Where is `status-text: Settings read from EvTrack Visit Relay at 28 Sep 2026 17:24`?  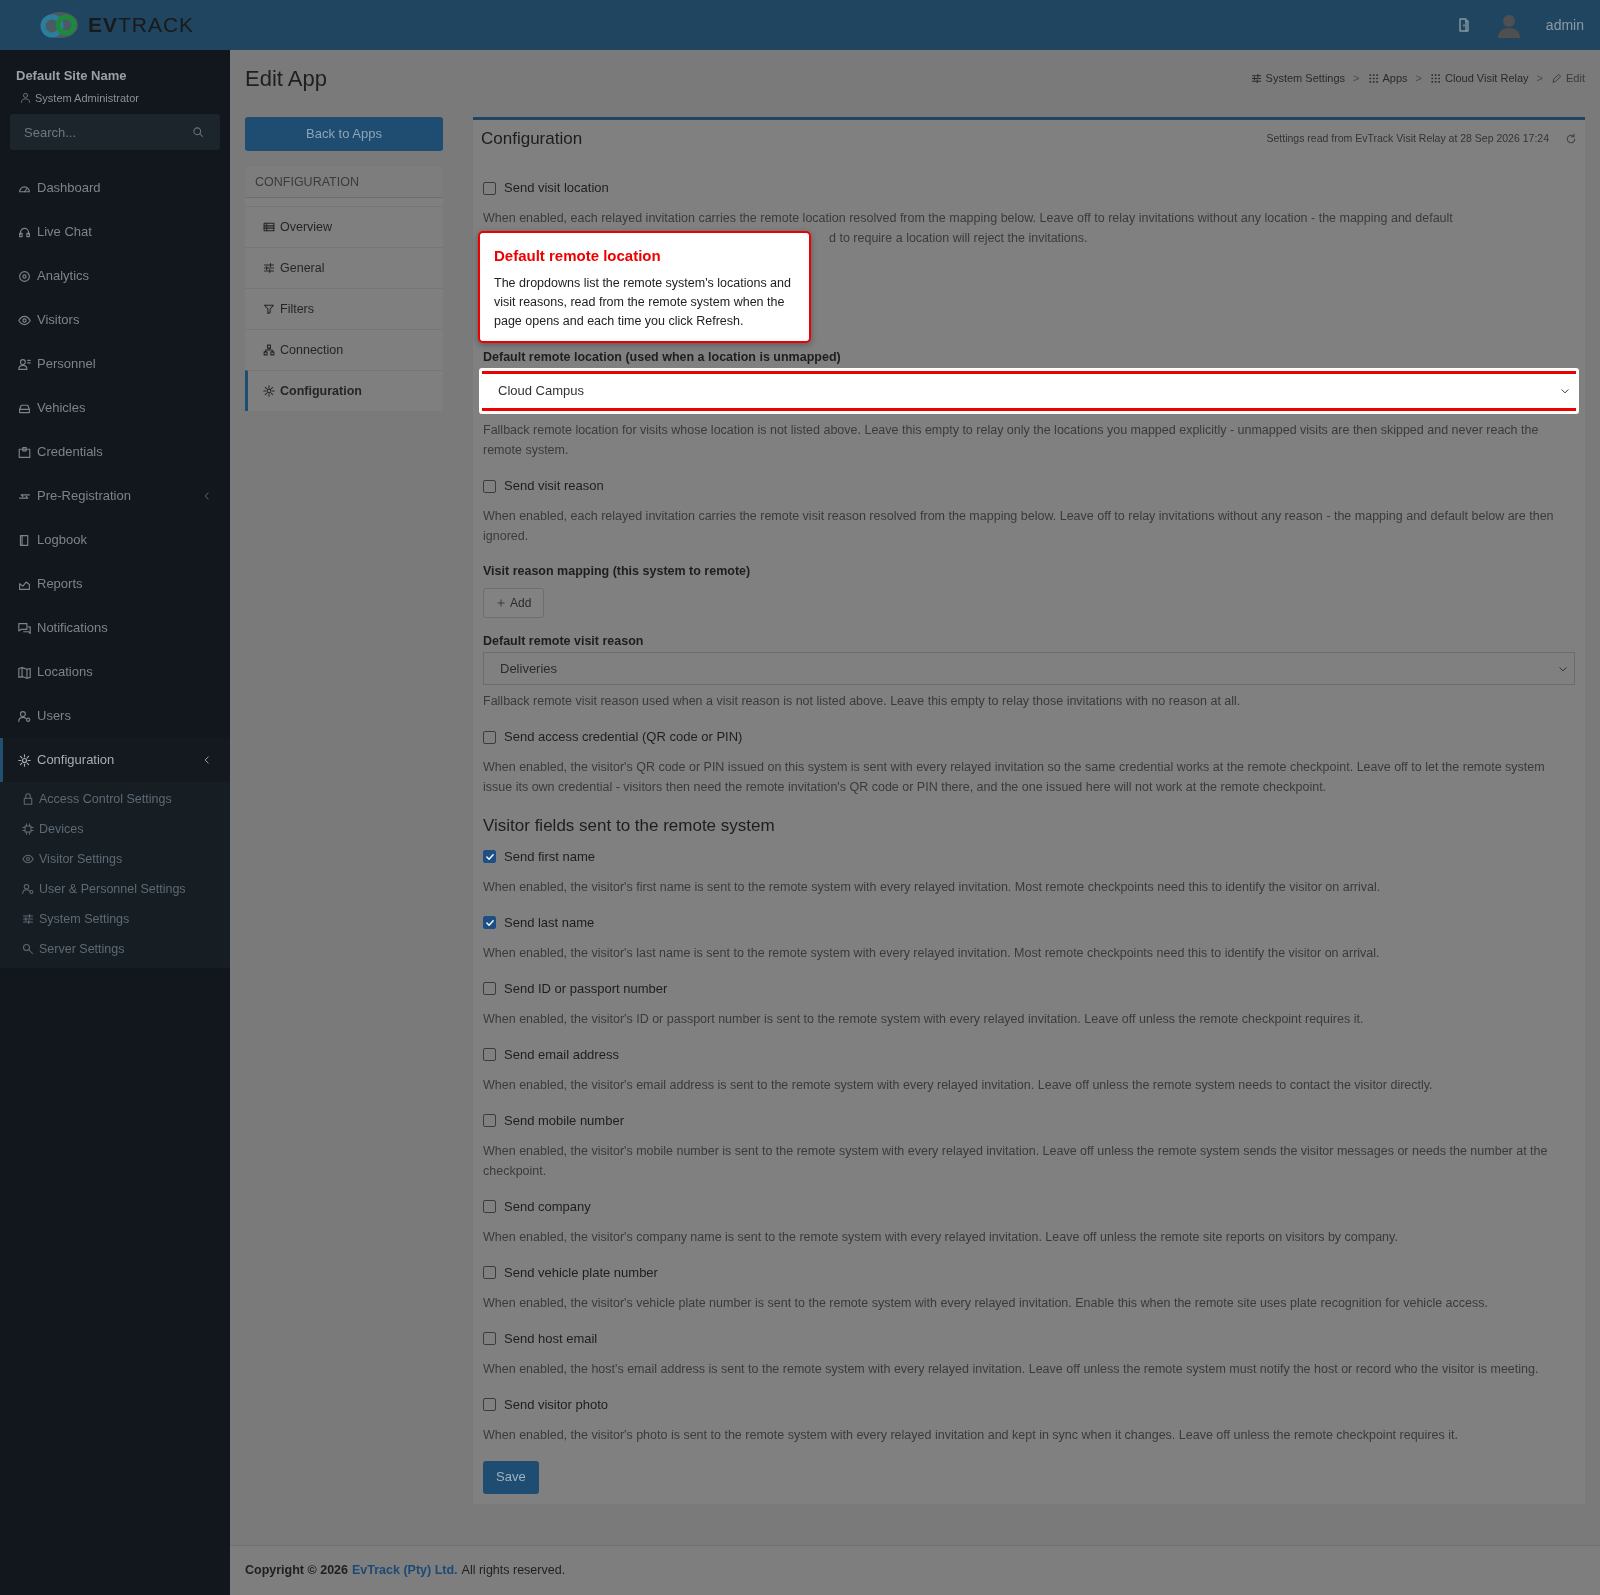
status-text: Settings read from EvTrack Visit Relay at 28 Sep 2026 17:24 is located at coordinates (1407, 139).